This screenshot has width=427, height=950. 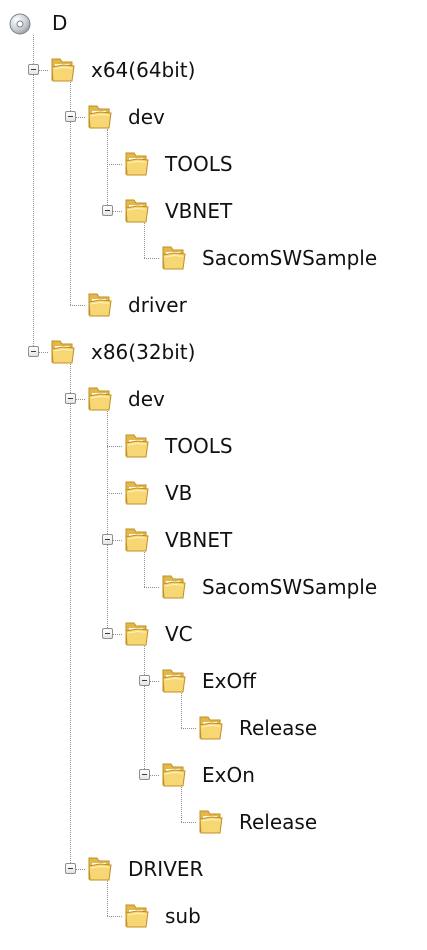 I want to click on tree-node-x64-driver: driver, so click(x=213, y=305).